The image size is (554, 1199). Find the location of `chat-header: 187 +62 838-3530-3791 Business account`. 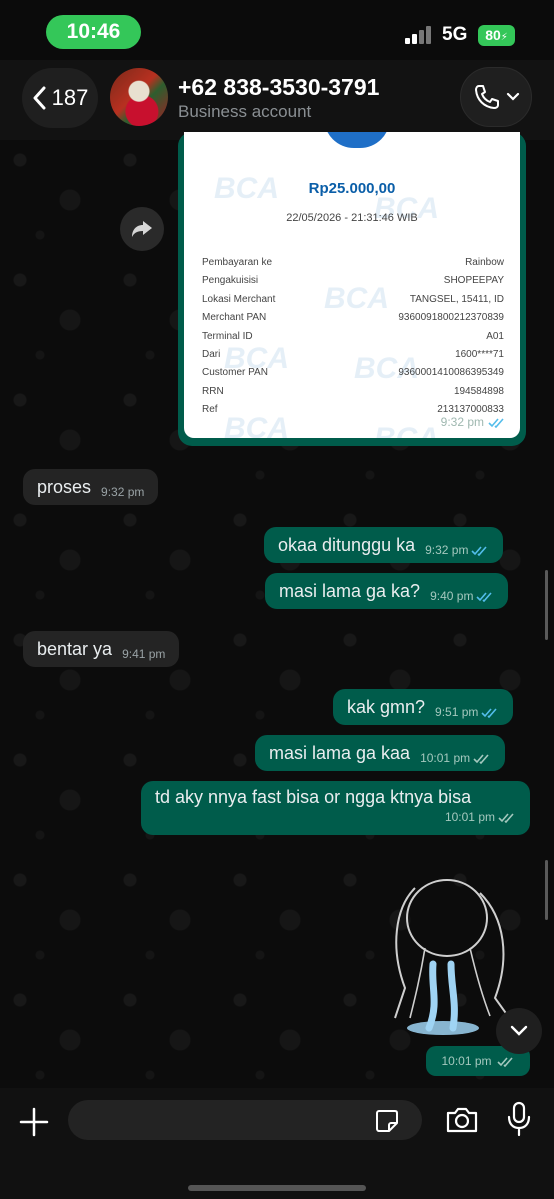

chat-header: 187 +62 838-3530-3791 Business account is located at coordinates (277, 100).